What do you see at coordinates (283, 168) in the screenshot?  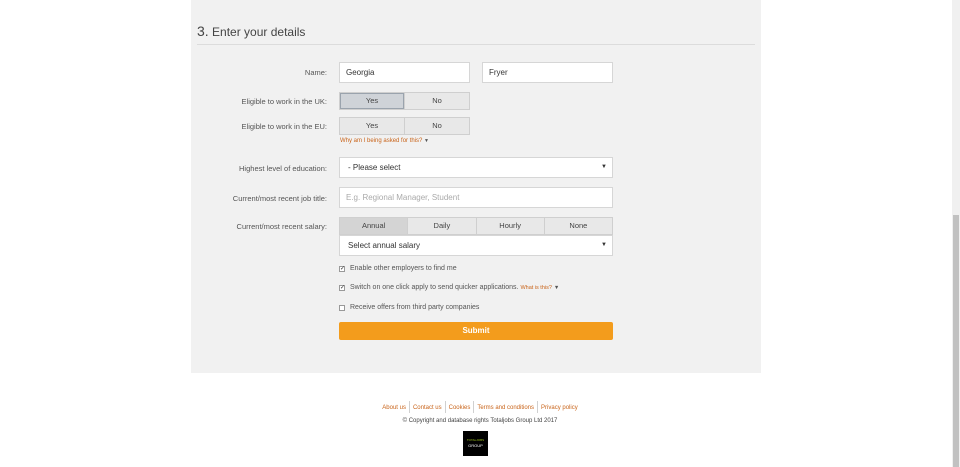 I see `education-label: Highest level of education:` at bounding box center [283, 168].